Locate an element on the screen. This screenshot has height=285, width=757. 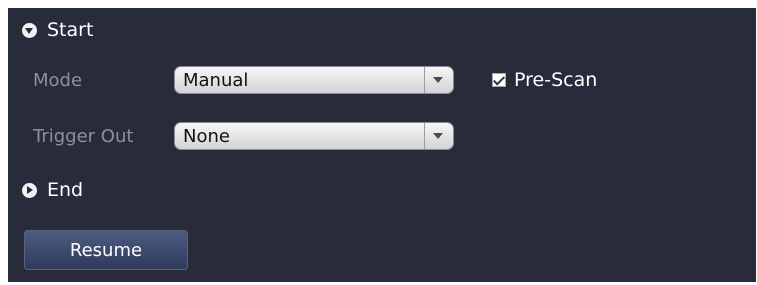
prescan-label: Pre-Scan is located at coordinates (556, 80).